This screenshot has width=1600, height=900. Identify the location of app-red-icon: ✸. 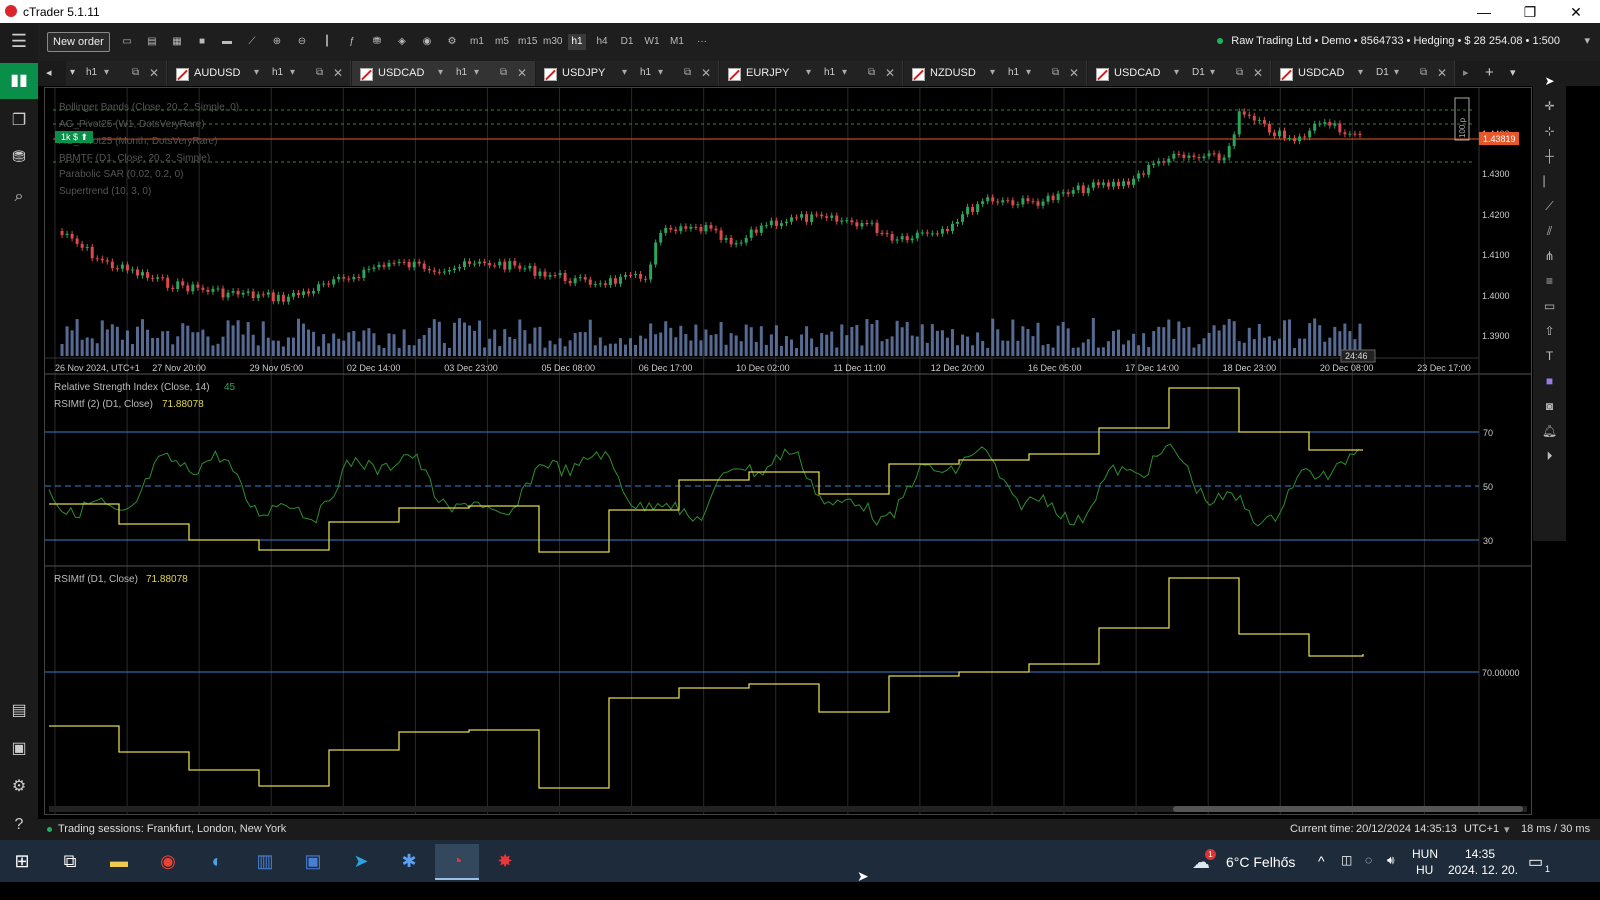
(505, 861).